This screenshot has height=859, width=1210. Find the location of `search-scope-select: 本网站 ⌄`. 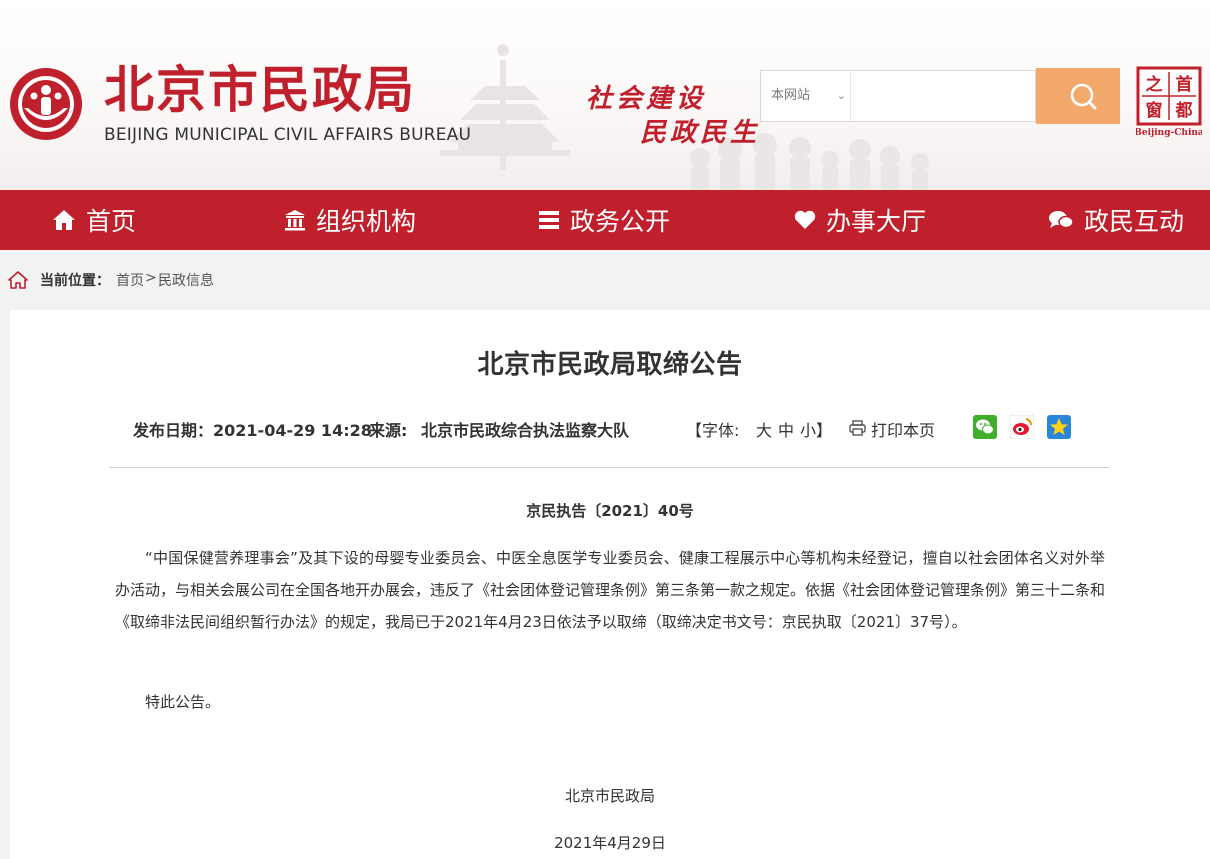

search-scope-select: 本网站 ⌄ is located at coordinates (806, 96).